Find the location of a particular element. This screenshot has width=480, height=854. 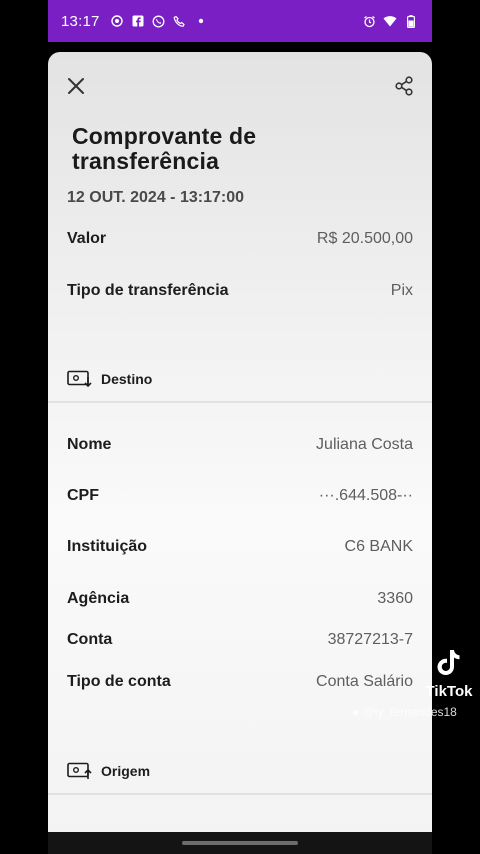

dot-icon is located at coordinates (201, 21).